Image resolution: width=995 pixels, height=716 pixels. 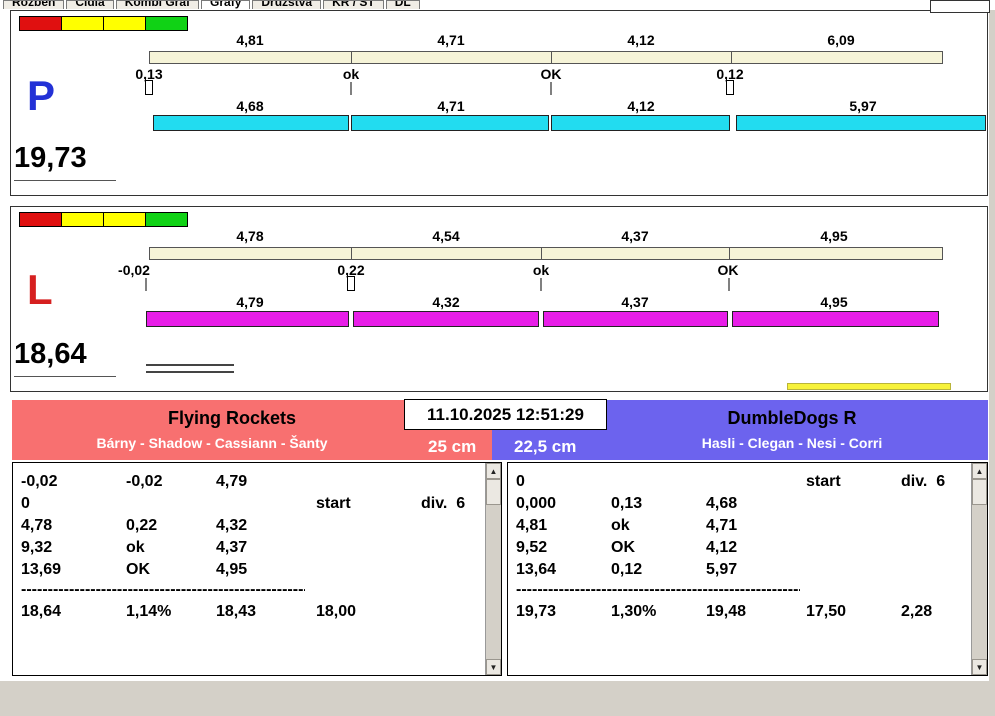 What do you see at coordinates (532, 547) in the screenshot?
I see `table-cell: 9,52` at bounding box center [532, 547].